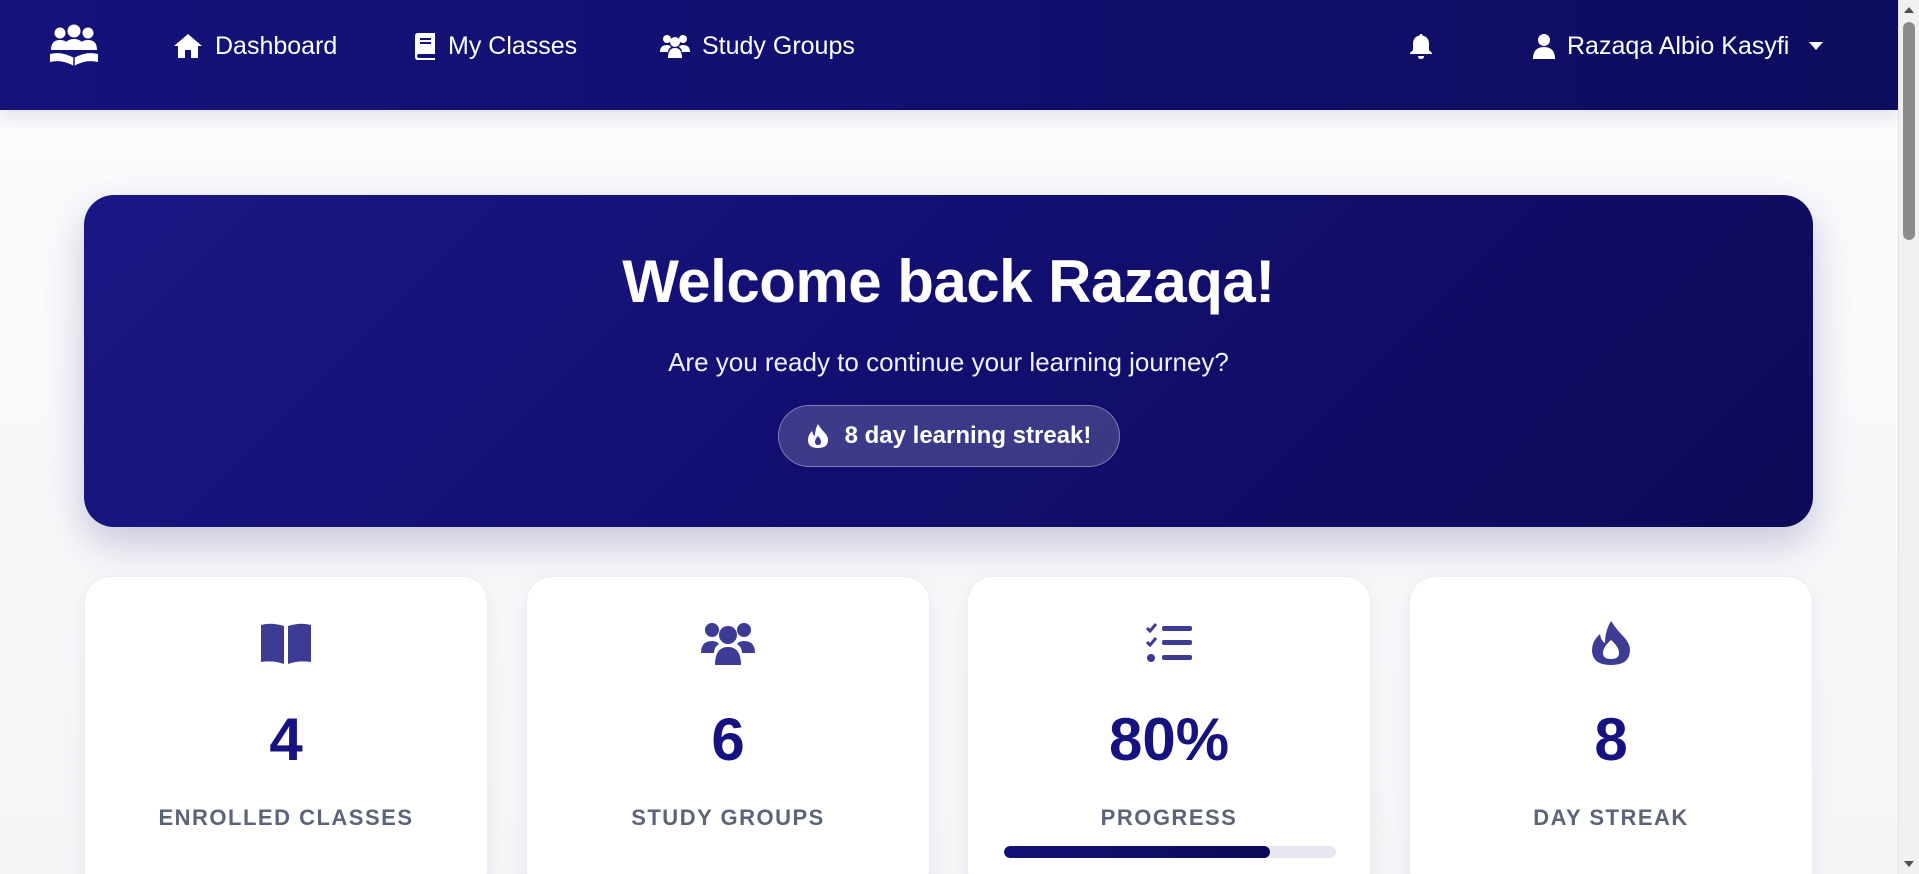 This screenshot has height=874, width=1919. Describe the element at coordinates (1611, 817) in the screenshot. I see `stat-label: DAY STREAK` at that location.